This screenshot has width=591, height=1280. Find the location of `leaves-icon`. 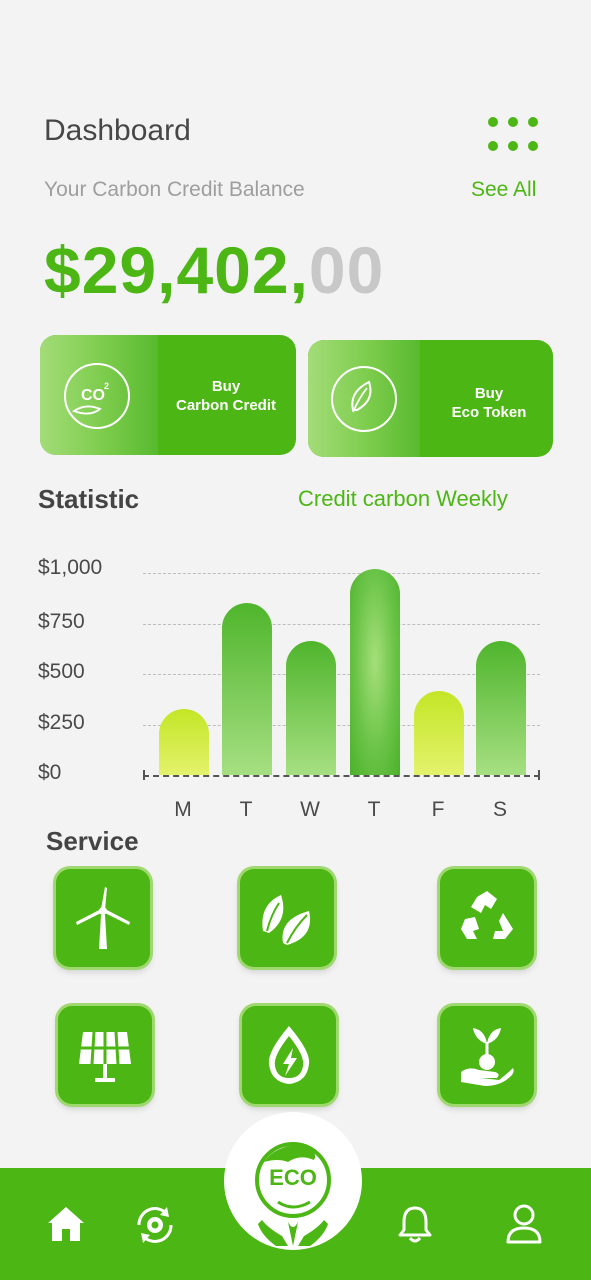

leaves-icon is located at coordinates (286, 920).